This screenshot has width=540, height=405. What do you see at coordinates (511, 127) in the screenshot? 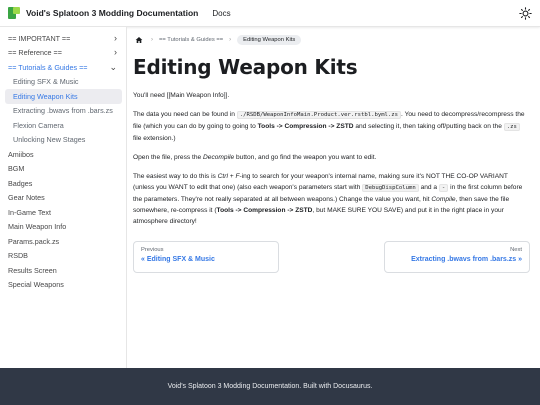
I see `code-ext: .zs` at bounding box center [511, 127].